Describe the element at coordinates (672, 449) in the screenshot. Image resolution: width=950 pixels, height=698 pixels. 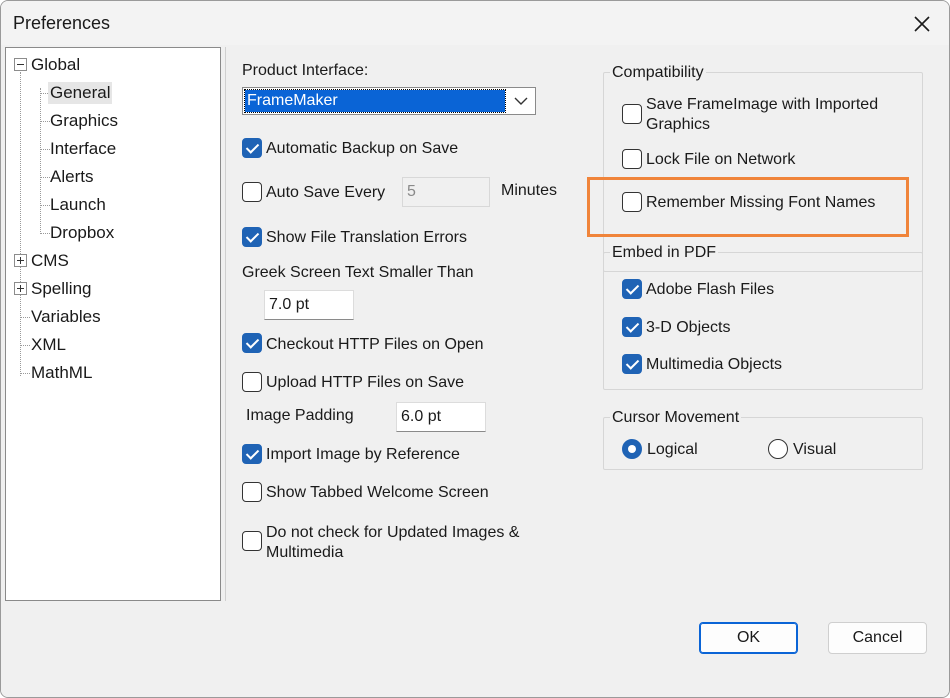
I see `logical-label: Logical` at that location.